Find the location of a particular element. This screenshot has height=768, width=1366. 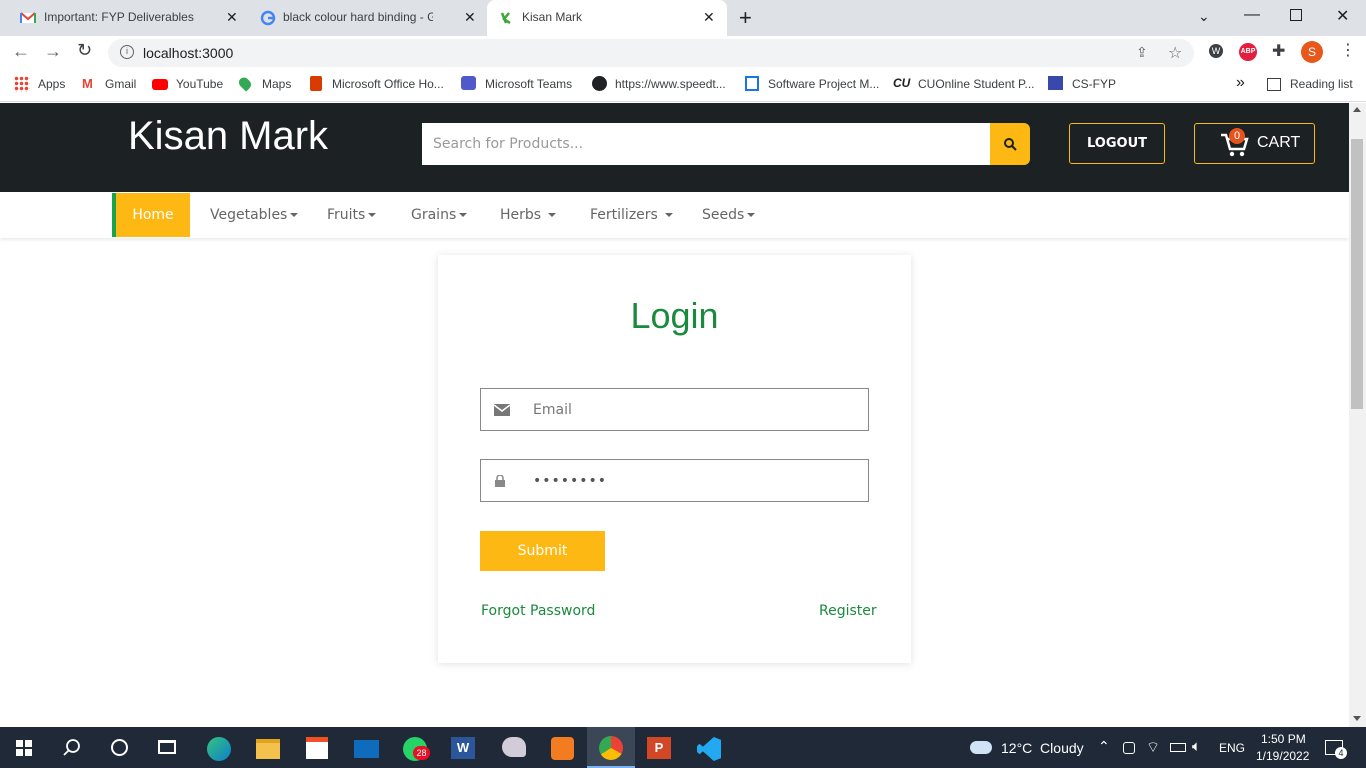

password-field is located at coordinates (674, 480).